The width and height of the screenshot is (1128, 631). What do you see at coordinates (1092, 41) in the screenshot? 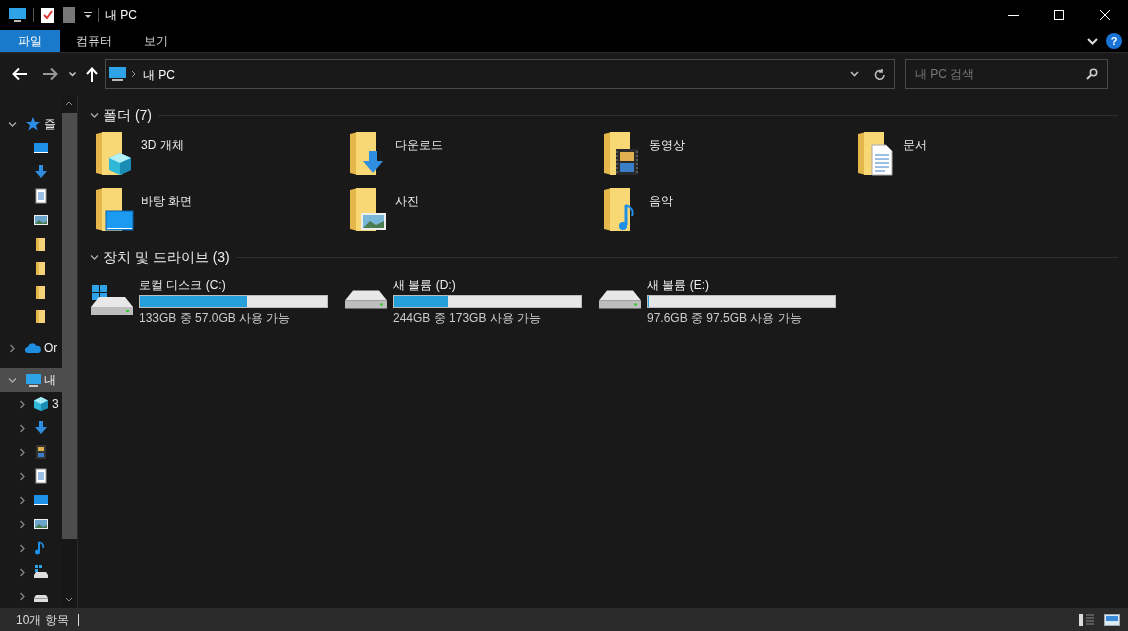
I see `expand-ribbon-icon` at bounding box center [1092, 41].